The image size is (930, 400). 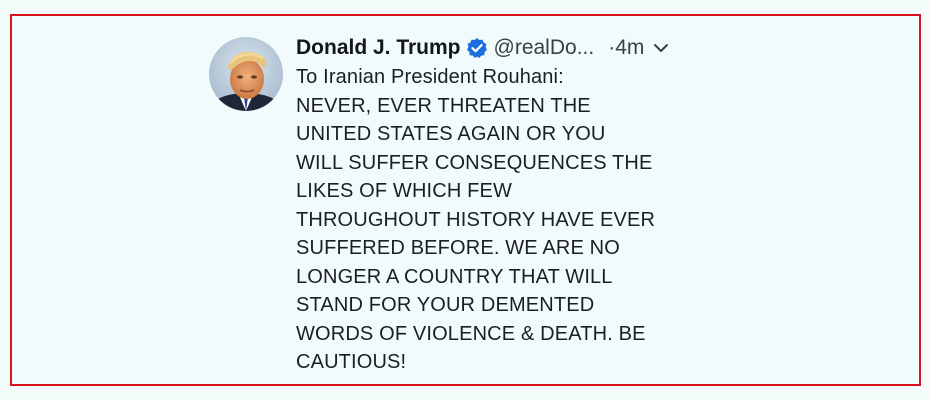 I want to click on tweet-text-line: THROUGHOUT HISTORY HAVE EVER, so click(x=476, y=219).